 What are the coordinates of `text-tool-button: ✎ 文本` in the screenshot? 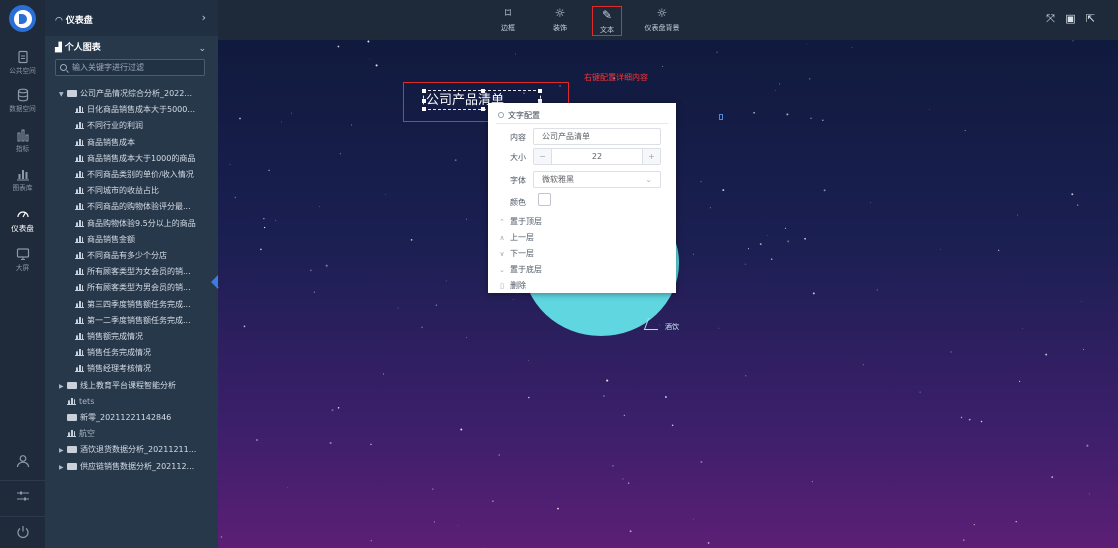 It's located at (607, 21).